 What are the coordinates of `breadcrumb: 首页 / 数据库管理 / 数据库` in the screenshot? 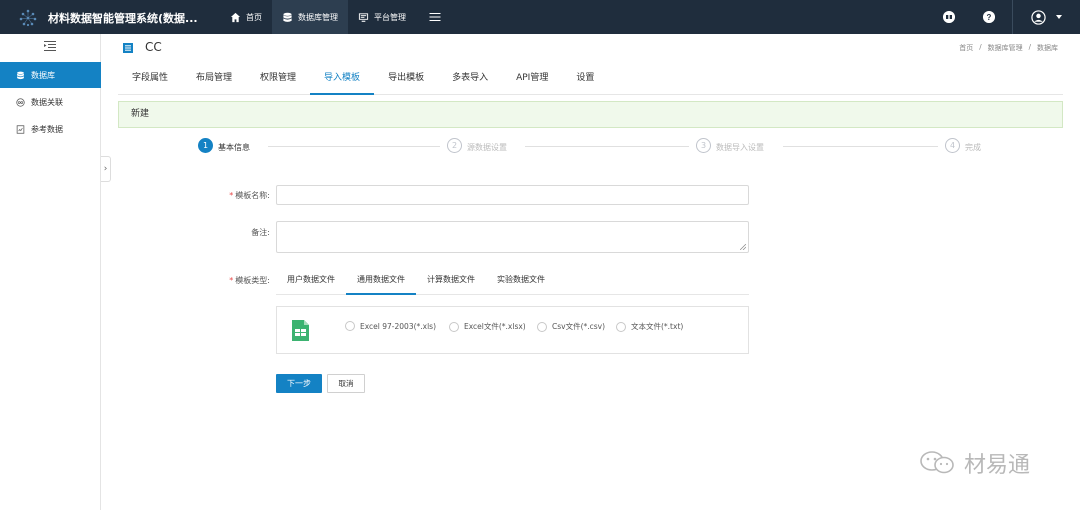 It's located at (1008, 48).